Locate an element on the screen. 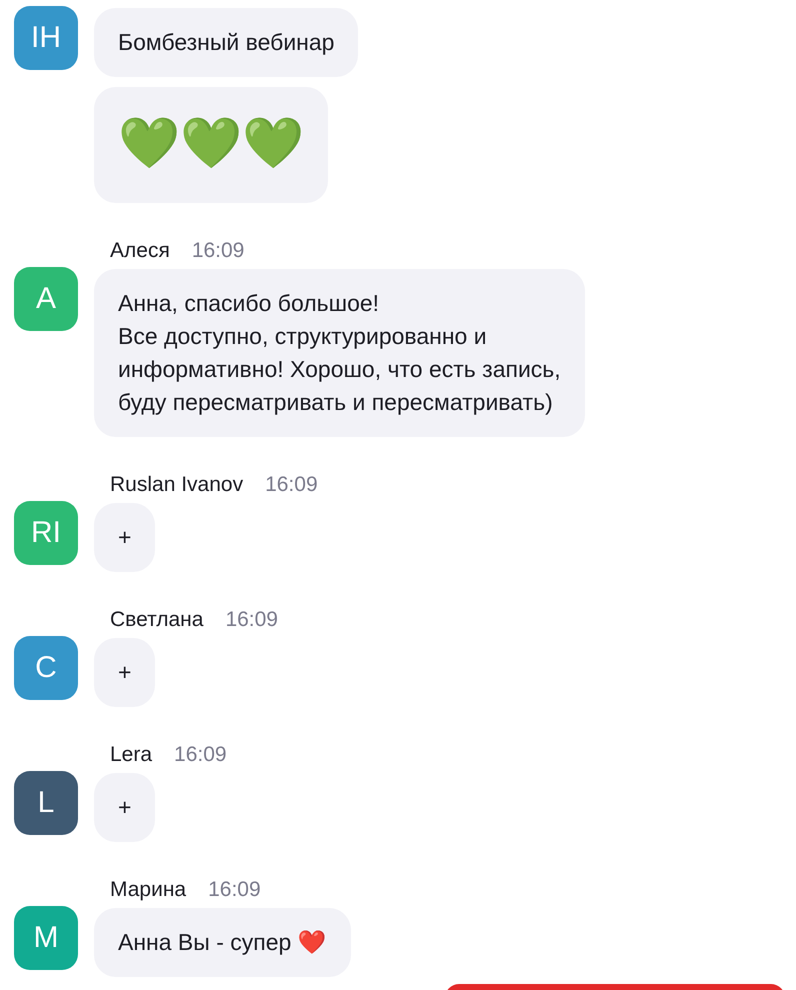 The width and height of the screenshot is (796, 990). avatar: IH is located at coordinates (46, 38).